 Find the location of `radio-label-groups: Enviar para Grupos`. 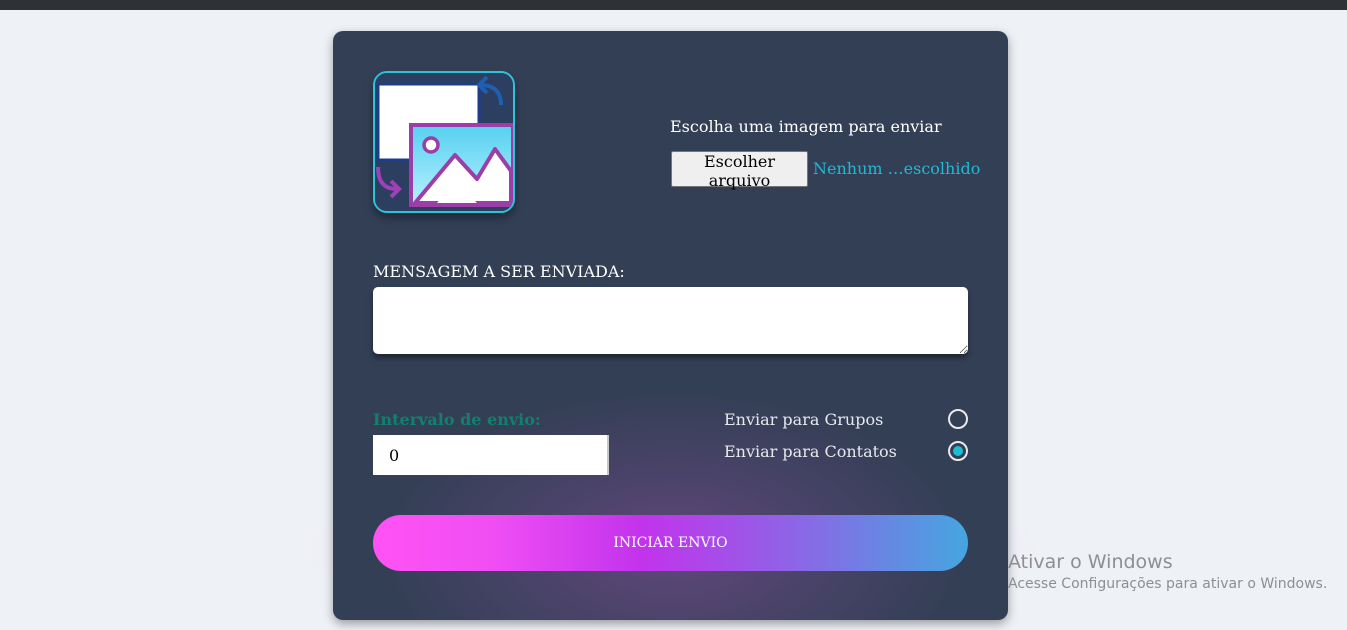

radio-label-groups: Enviar para Grupos is located at coordinates (804, 419).